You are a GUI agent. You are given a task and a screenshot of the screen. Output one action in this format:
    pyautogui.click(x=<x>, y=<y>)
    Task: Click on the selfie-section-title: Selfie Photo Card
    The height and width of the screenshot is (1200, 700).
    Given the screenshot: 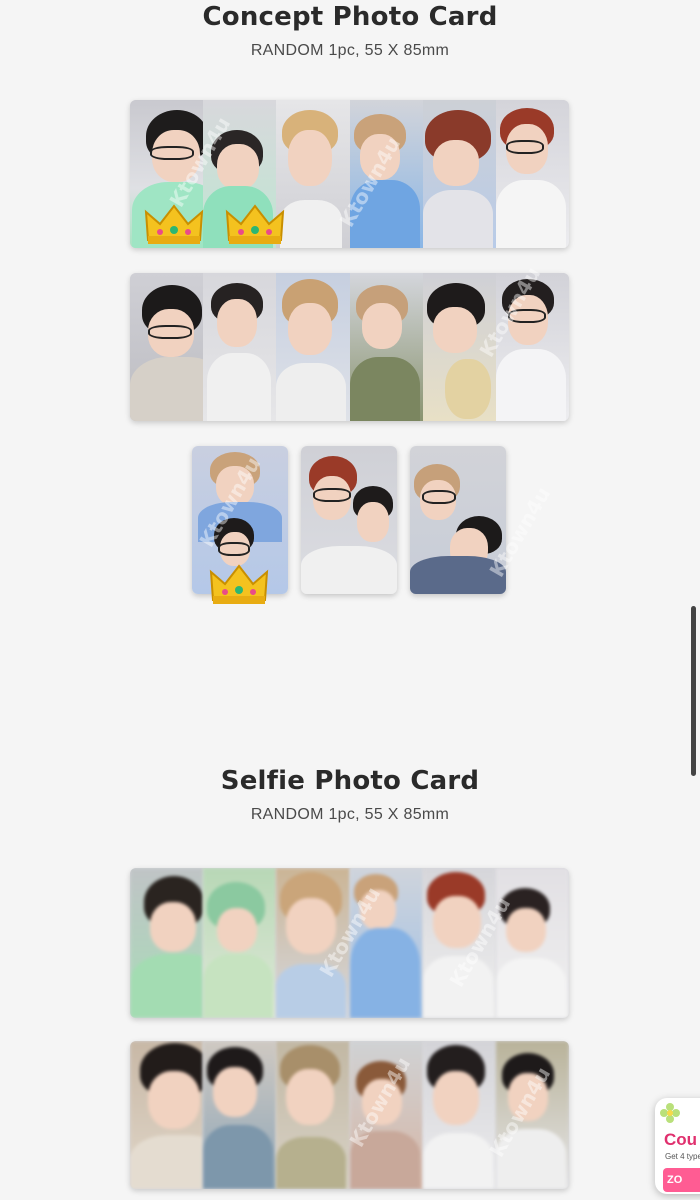 What is the action you would take?
    pyautogui.click(x=350, y=781)
    